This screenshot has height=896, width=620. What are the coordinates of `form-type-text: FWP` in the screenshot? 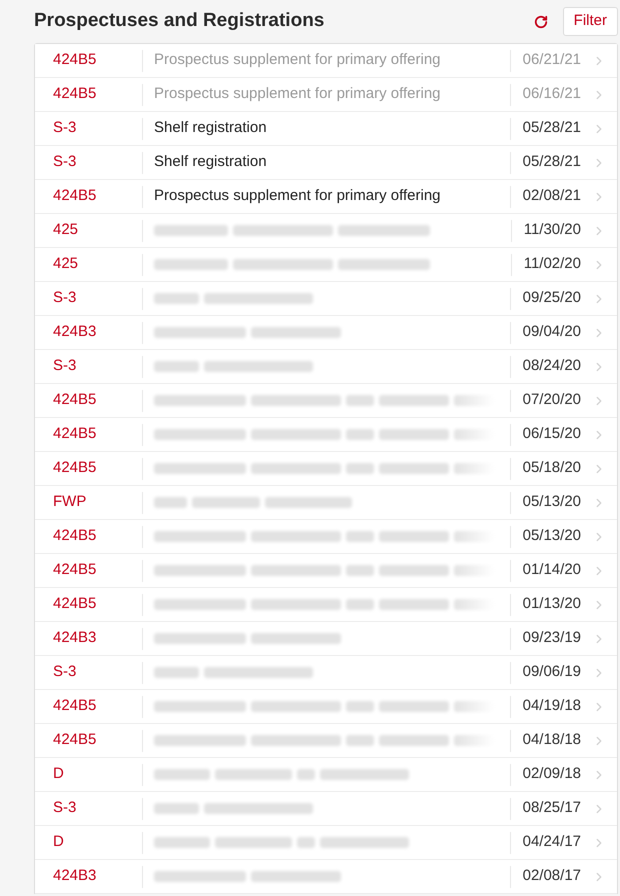 It's located at (69, 502).